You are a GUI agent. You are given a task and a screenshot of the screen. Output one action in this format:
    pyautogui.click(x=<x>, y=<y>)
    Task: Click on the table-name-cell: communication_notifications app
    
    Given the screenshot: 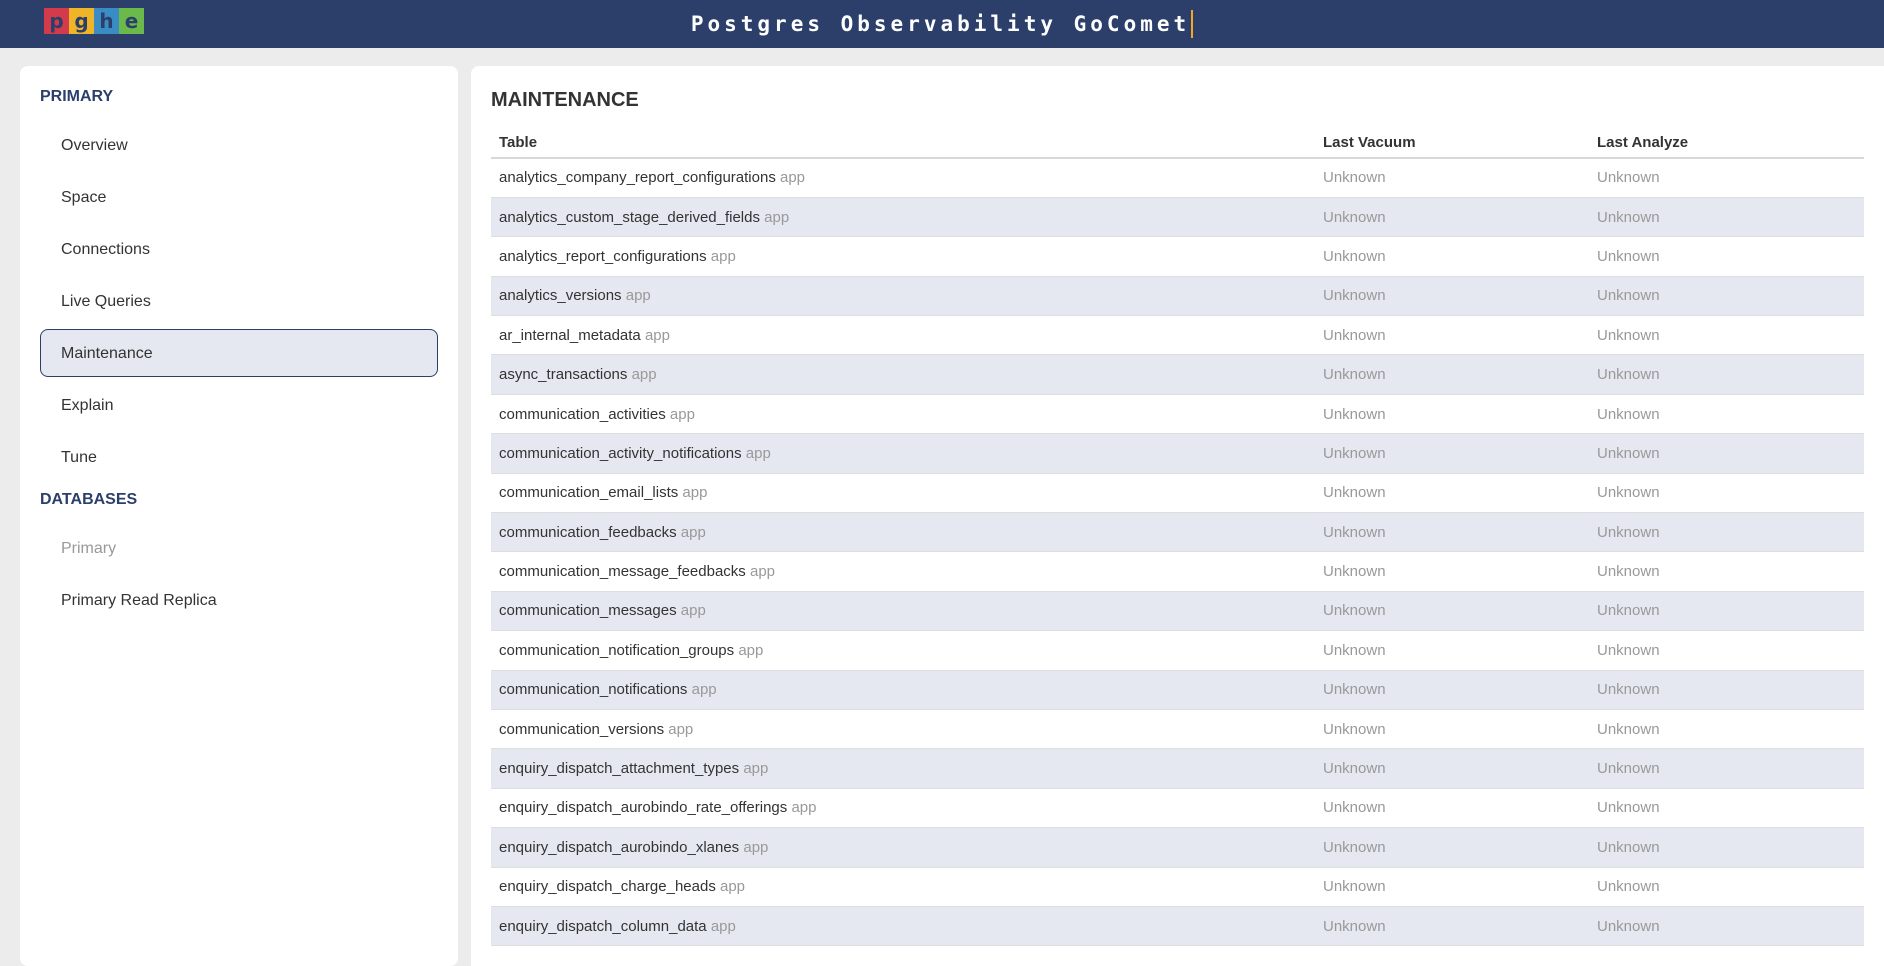 What is the action you would take?
    pyautogui.click(x=903, y=690)
    